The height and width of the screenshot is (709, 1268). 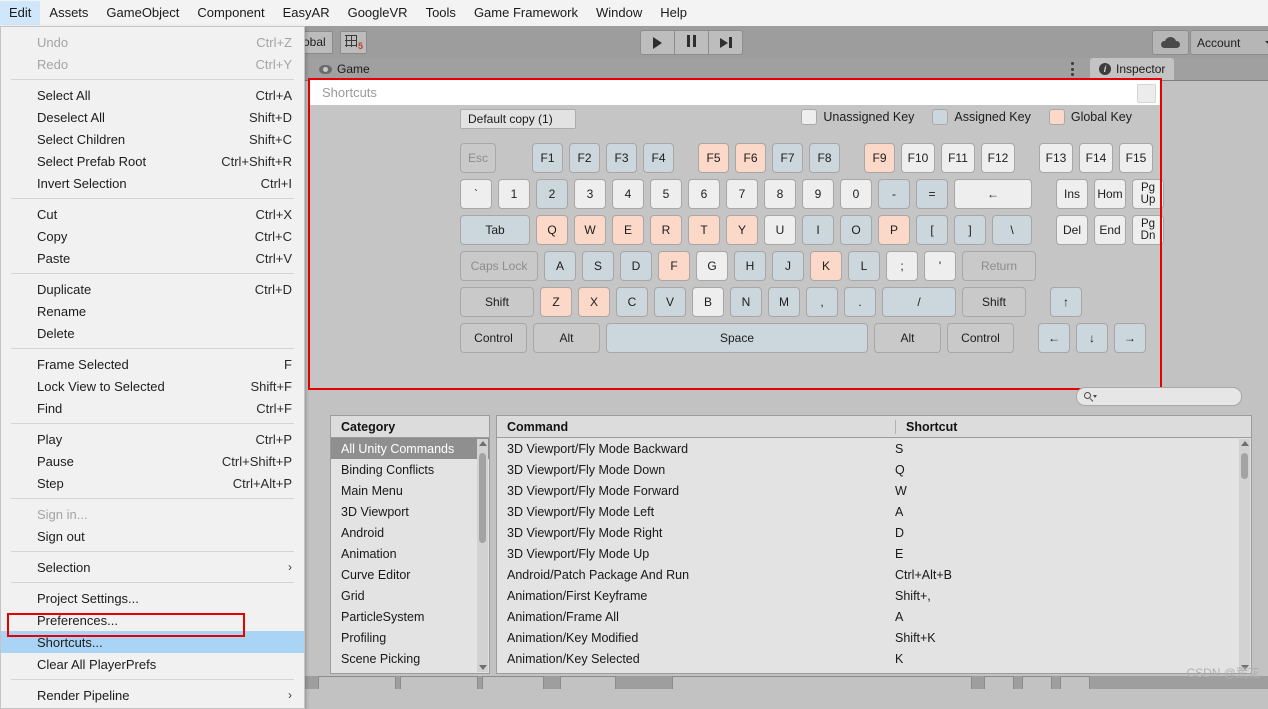 I want to click on category-row: Curve Editor, so click(x=410, y=574).